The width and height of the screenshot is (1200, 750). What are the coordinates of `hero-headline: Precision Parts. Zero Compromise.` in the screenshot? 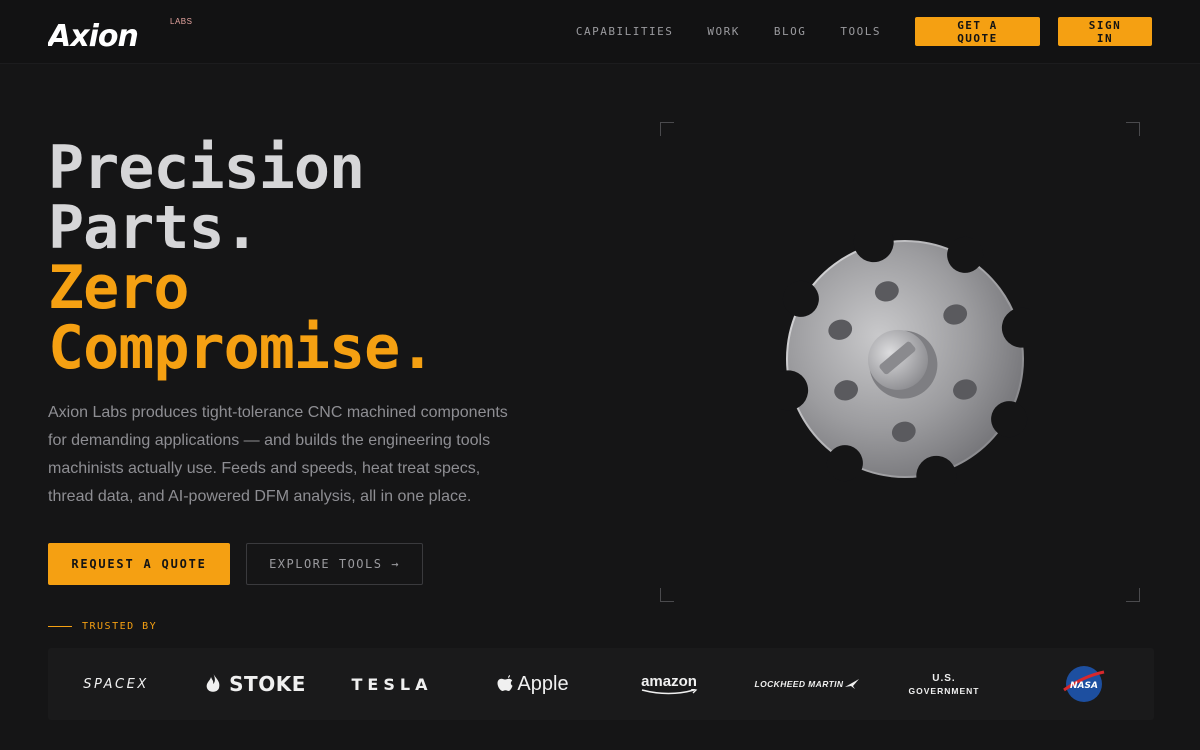 It's located at (241, 258).